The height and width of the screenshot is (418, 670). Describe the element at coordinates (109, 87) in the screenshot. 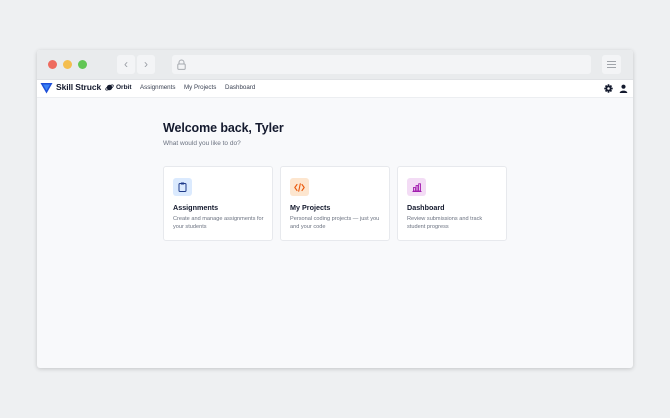

I see `orbit-icon` at that location.